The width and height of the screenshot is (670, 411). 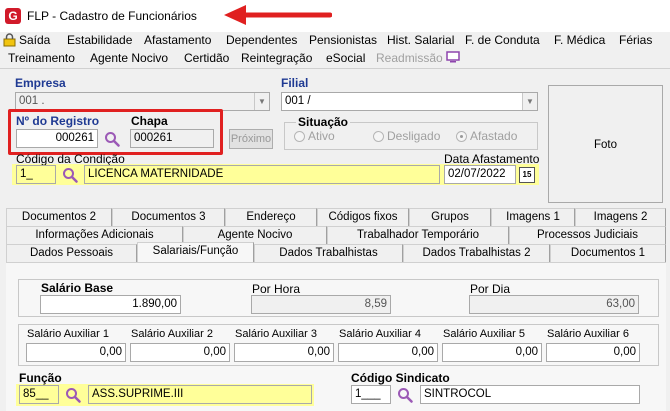 I want to click on radio-ativo: Ativo, so click(x=314, y=136).